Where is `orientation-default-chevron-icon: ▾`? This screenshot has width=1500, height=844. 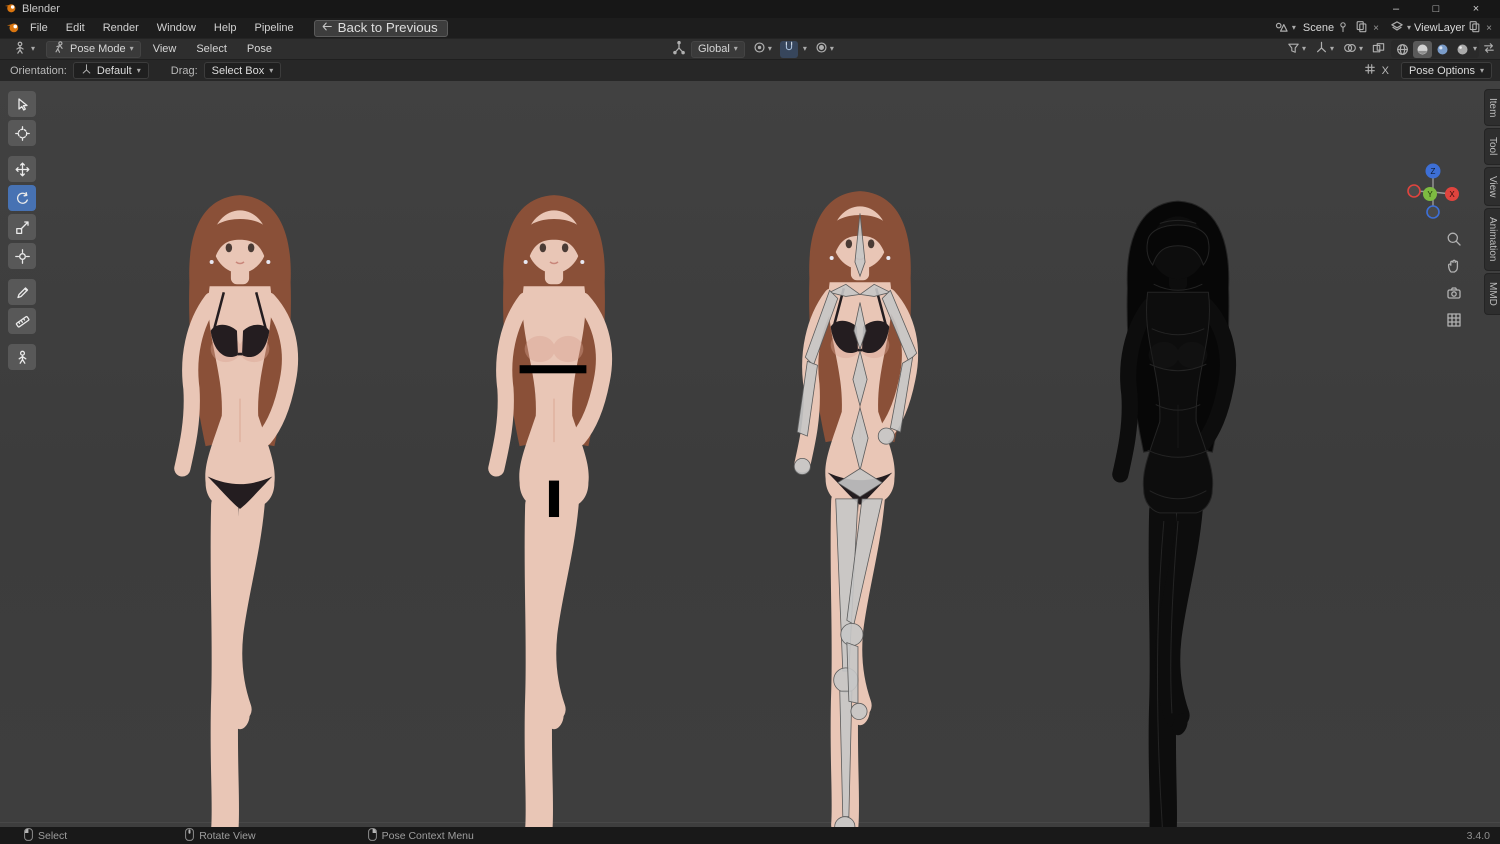
orientation-default-chevron-icon: ▾ is located at coordinates (138, 70).